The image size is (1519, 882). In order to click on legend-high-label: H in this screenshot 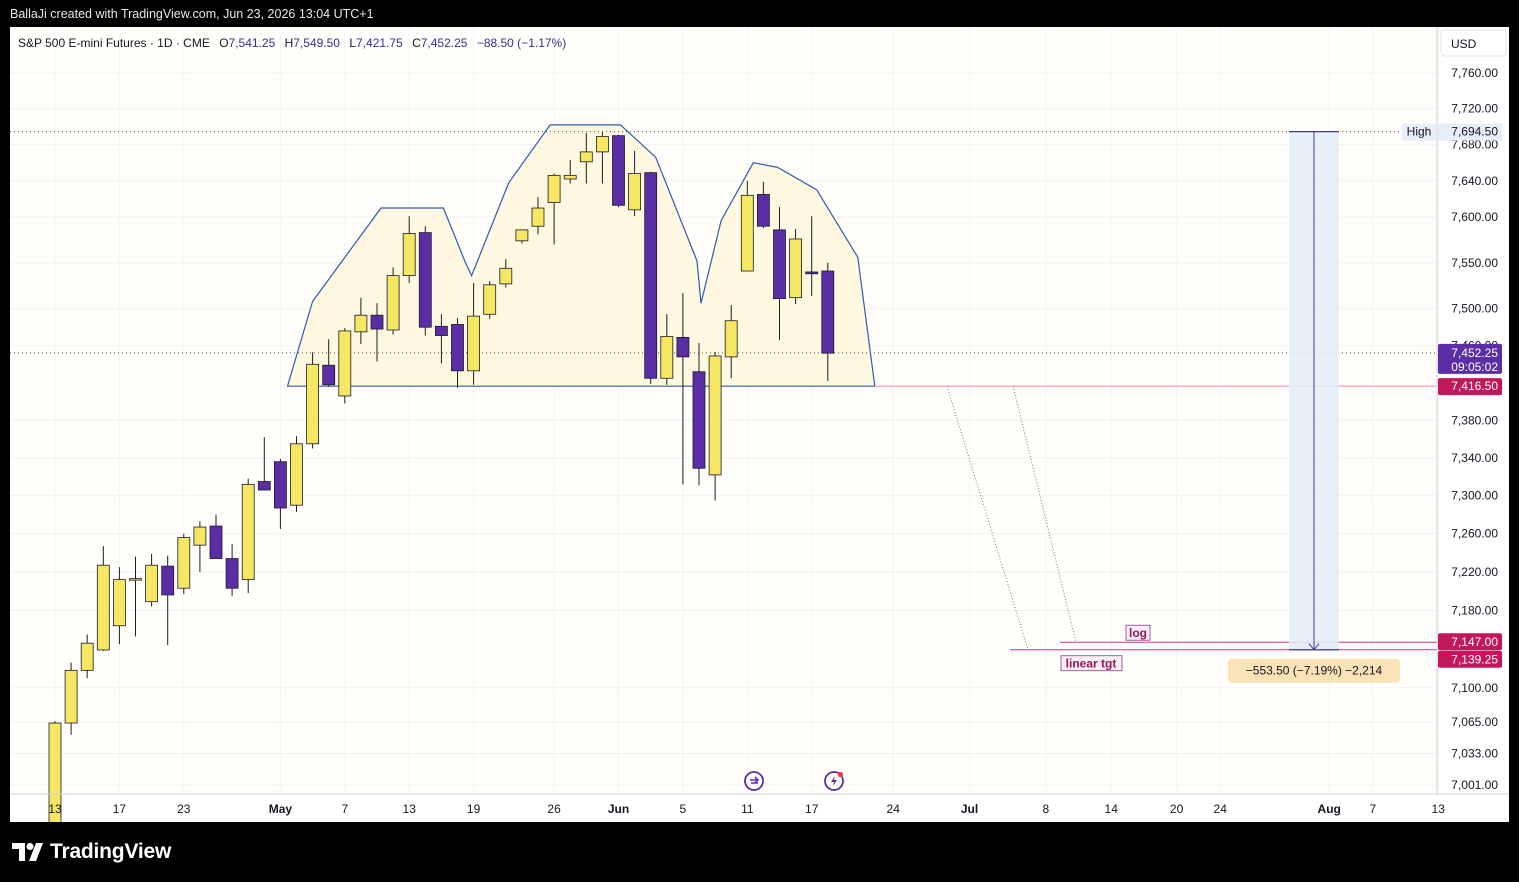, I will do `click(289, 43)`.